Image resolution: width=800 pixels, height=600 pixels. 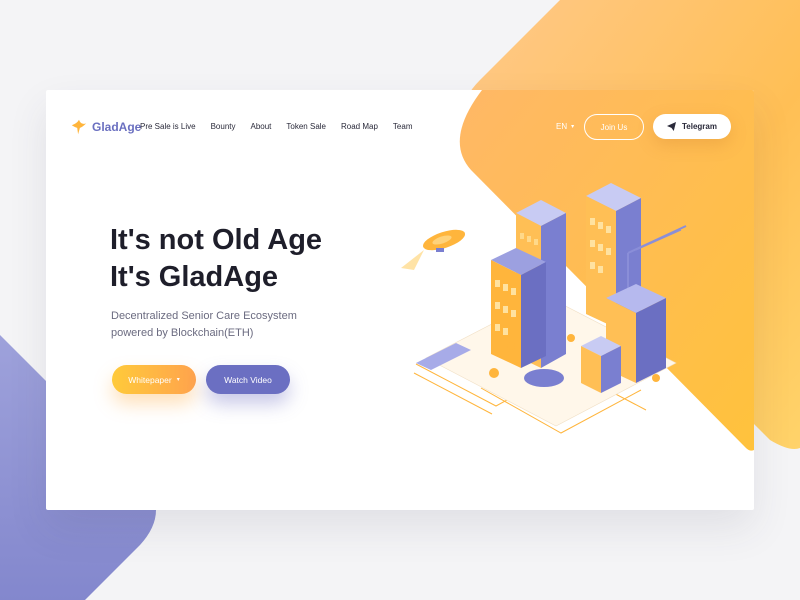 What do you see at coordinates (168, 126) in the screenshot?
I see `nav-item-presale: Pre Sale is Live` at bounding box center [168, 126].